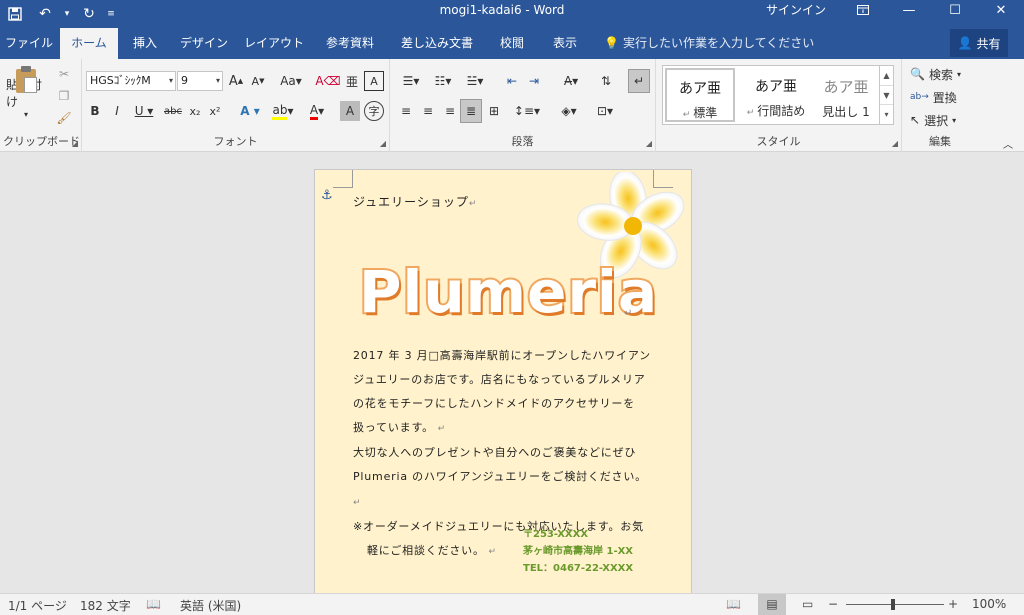 The height and width of the screenshot is (615, 1024). Describe the element at coordinates (886, 75) in the screenshot. I see `styles-up-icon: ▲` at that location.